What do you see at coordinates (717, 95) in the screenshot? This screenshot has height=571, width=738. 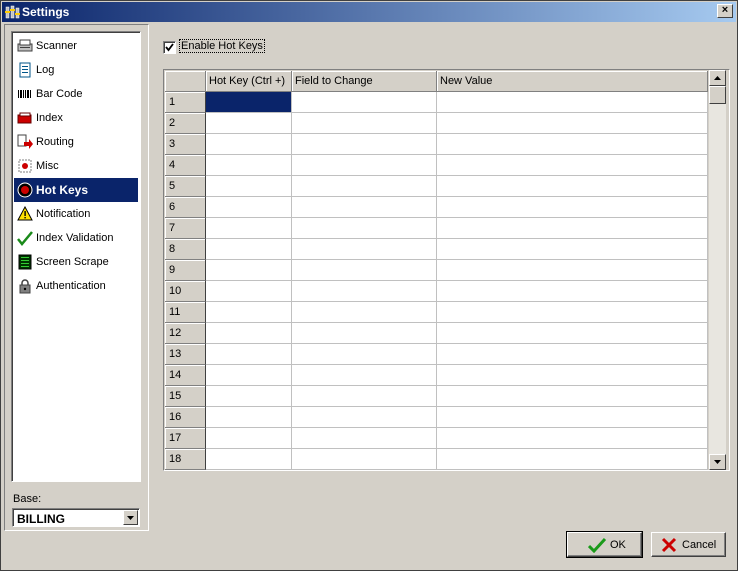 I see `scroll-thumb` at bounding box center [717, 95].